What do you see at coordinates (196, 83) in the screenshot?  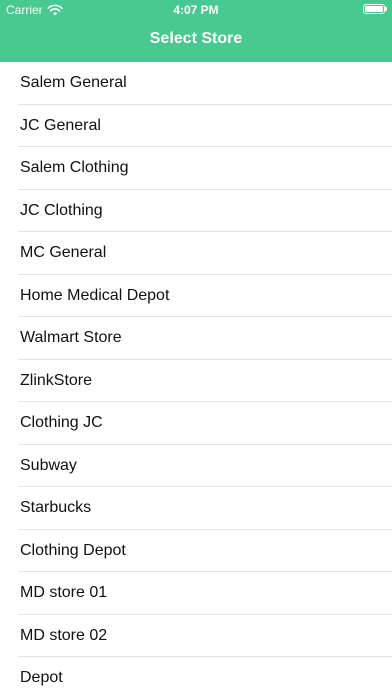 I see `store-item: Salem General` at bounding box center [196, 83].